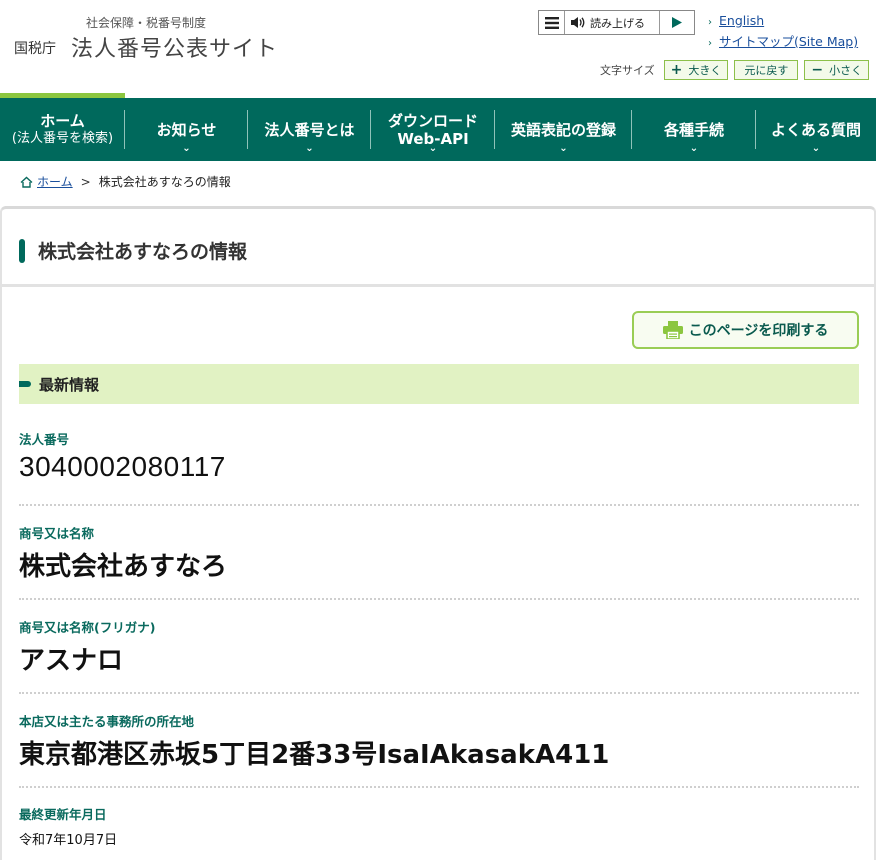 The image size is (876, 860). I want to click on field-trade-name: 商号又は名称 株式会社あすなろ, so click(439, 553).